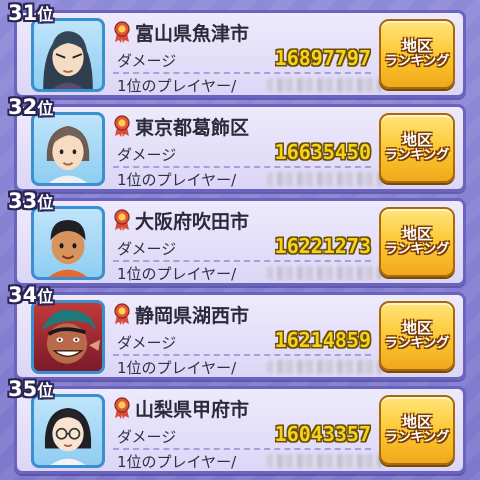 The height and width of the screenshot is (480, 480). Describe the element at coordinates (31, 201) in the screenshot. I see `rank-number: 33位` at that location.